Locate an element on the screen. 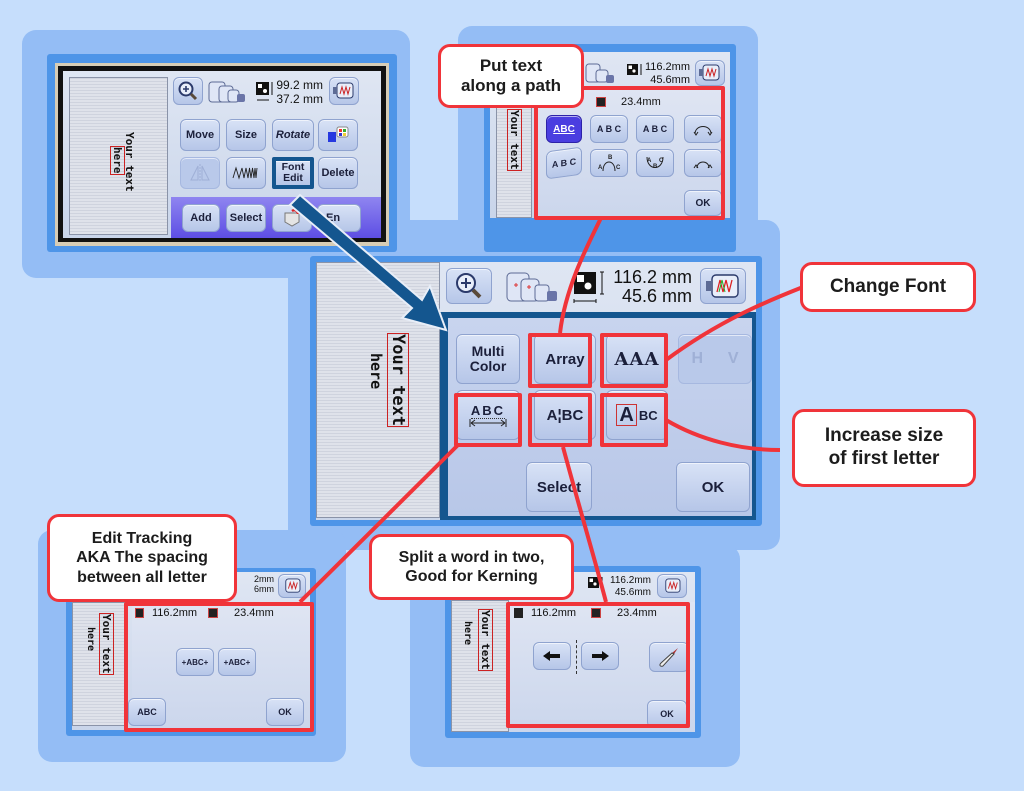 This screenshot has height=791, width=1024. callout-array: Put text along a path is located at coordinates (511, 76).